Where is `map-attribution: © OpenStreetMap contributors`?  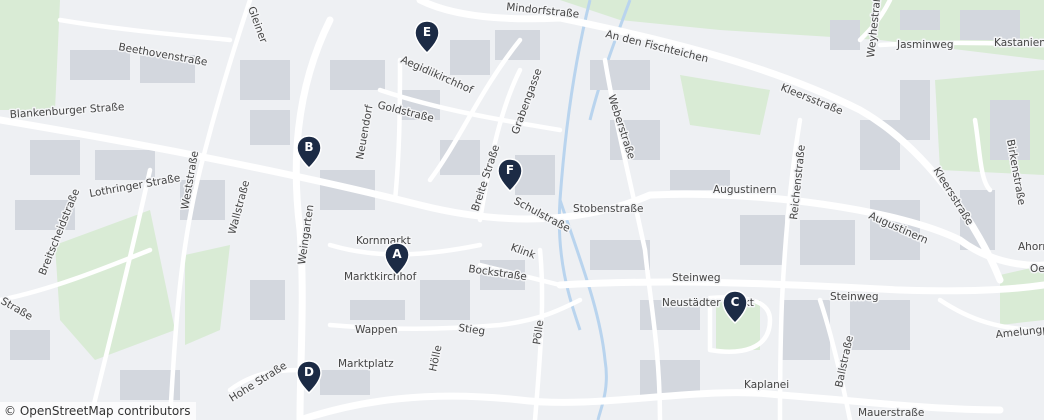
map-attribution: © OpenStreetMap contributors is located at coordinates (98, 411).